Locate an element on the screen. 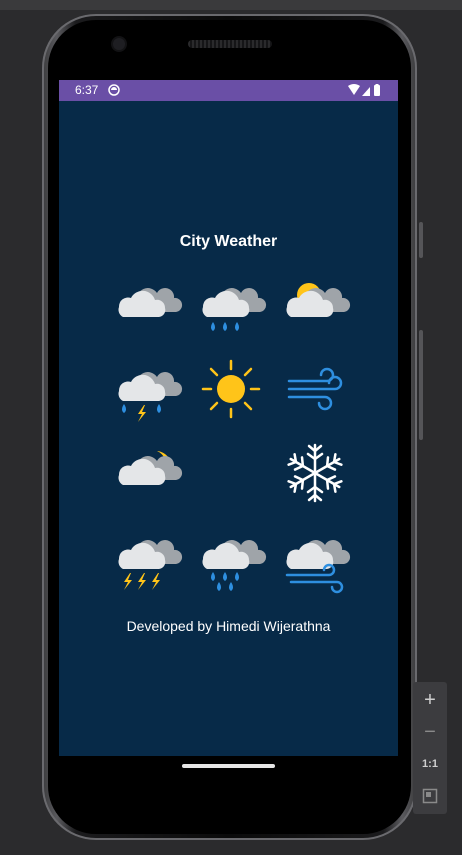 This screenshot has height=855, width=462. status-indicators is located at coordinates (364, 90).